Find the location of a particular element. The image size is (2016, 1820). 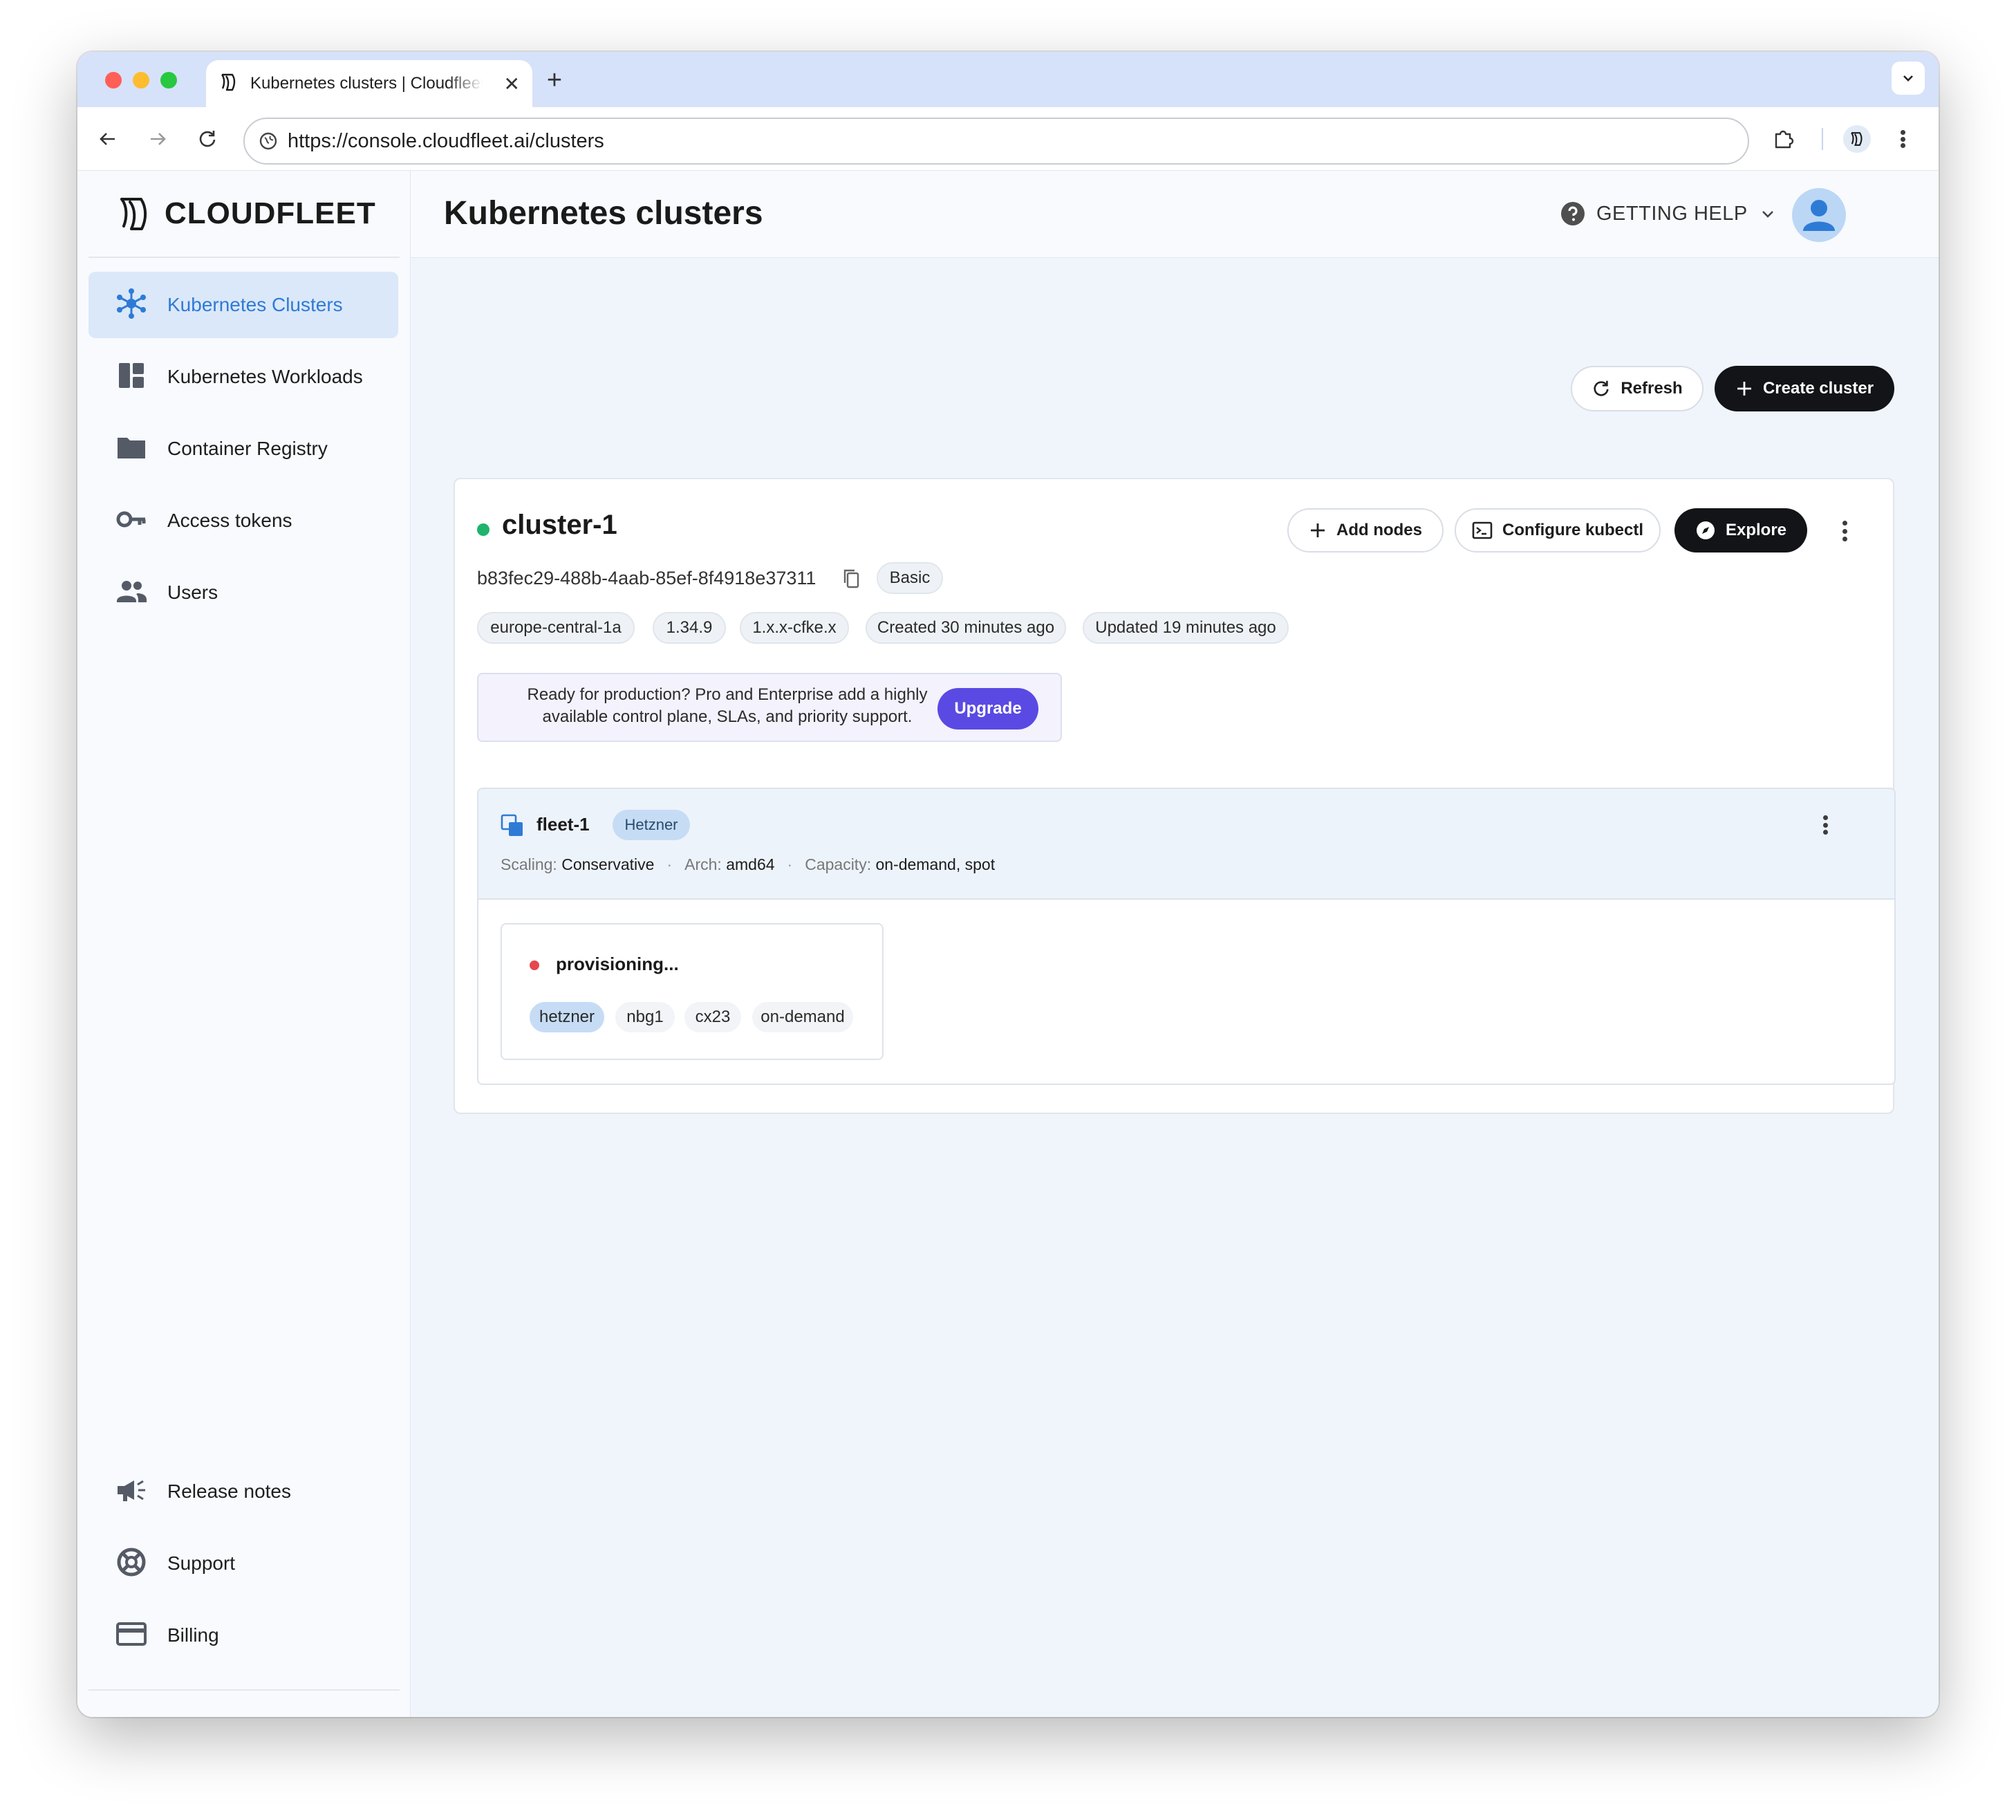

key-icon is located at coordinates (131, 521).